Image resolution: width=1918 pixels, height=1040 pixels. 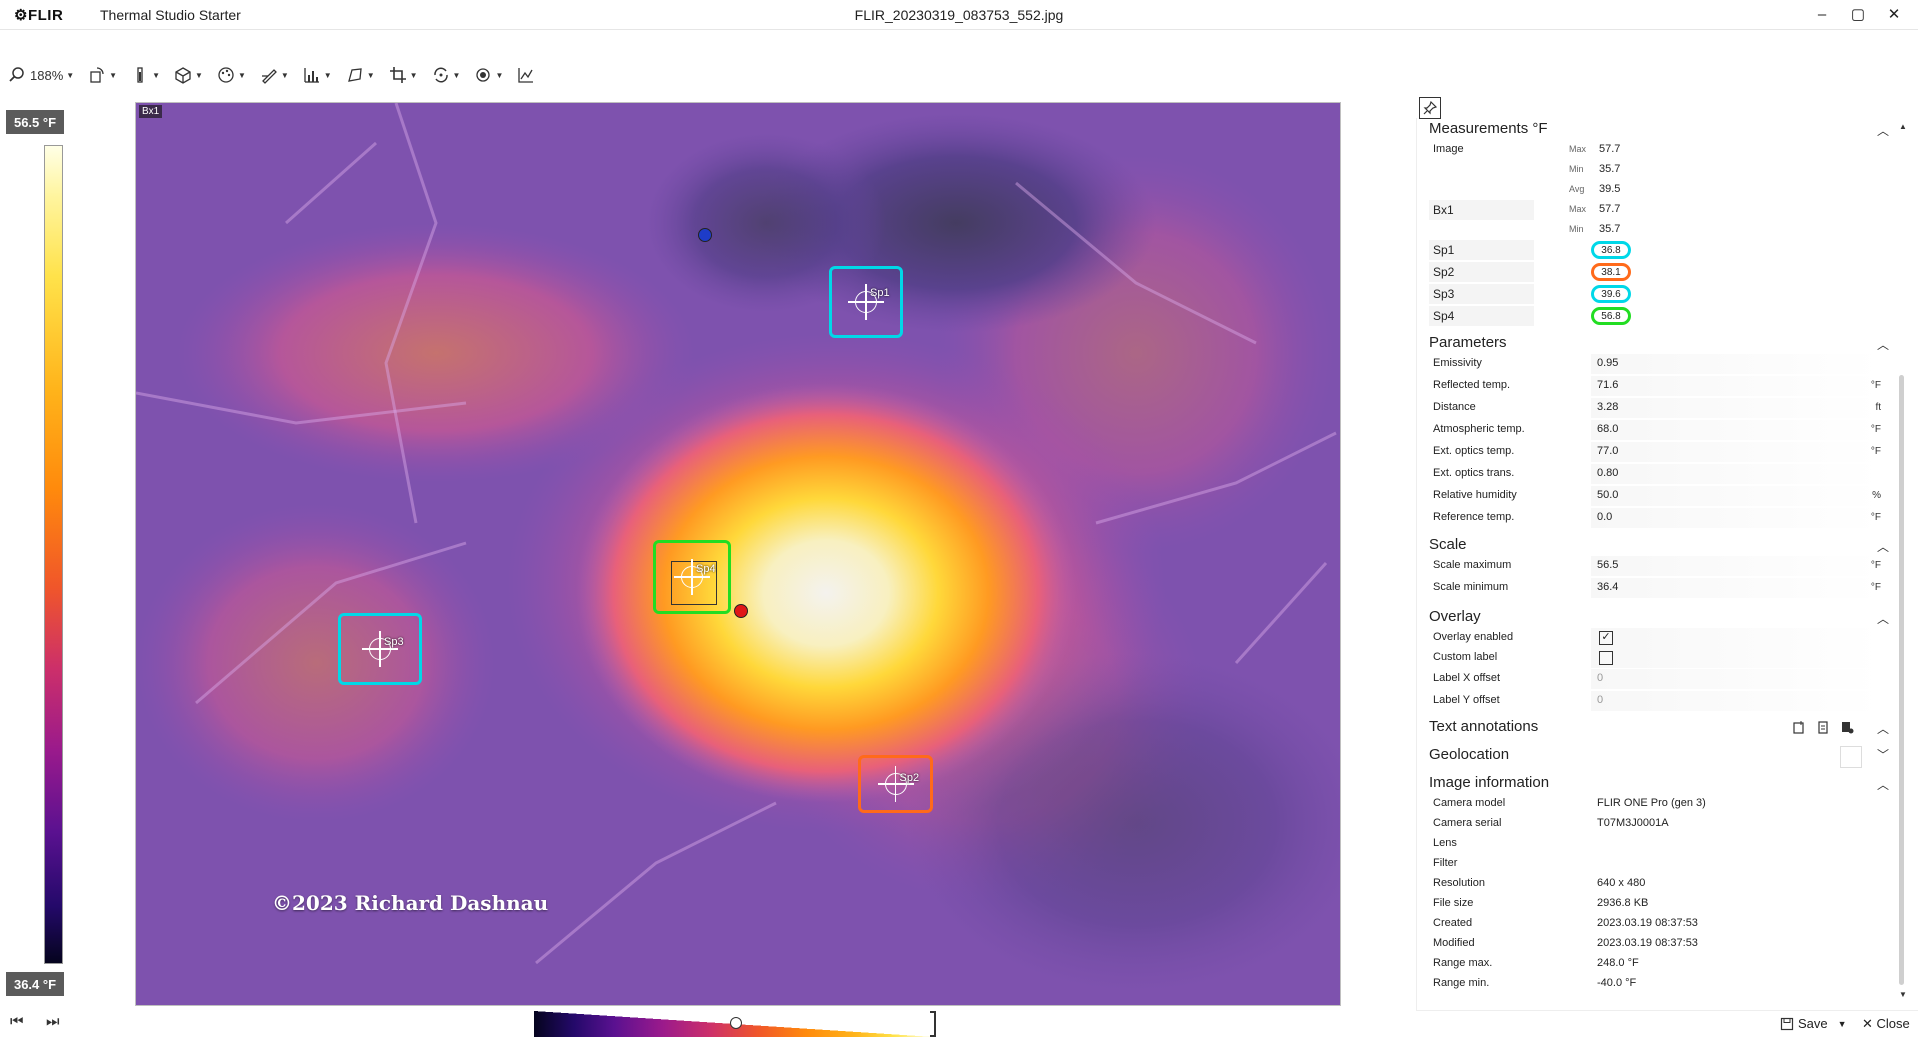 I want to click on zoom-dropdown: 188% ▼, so click(x=41, y=75).